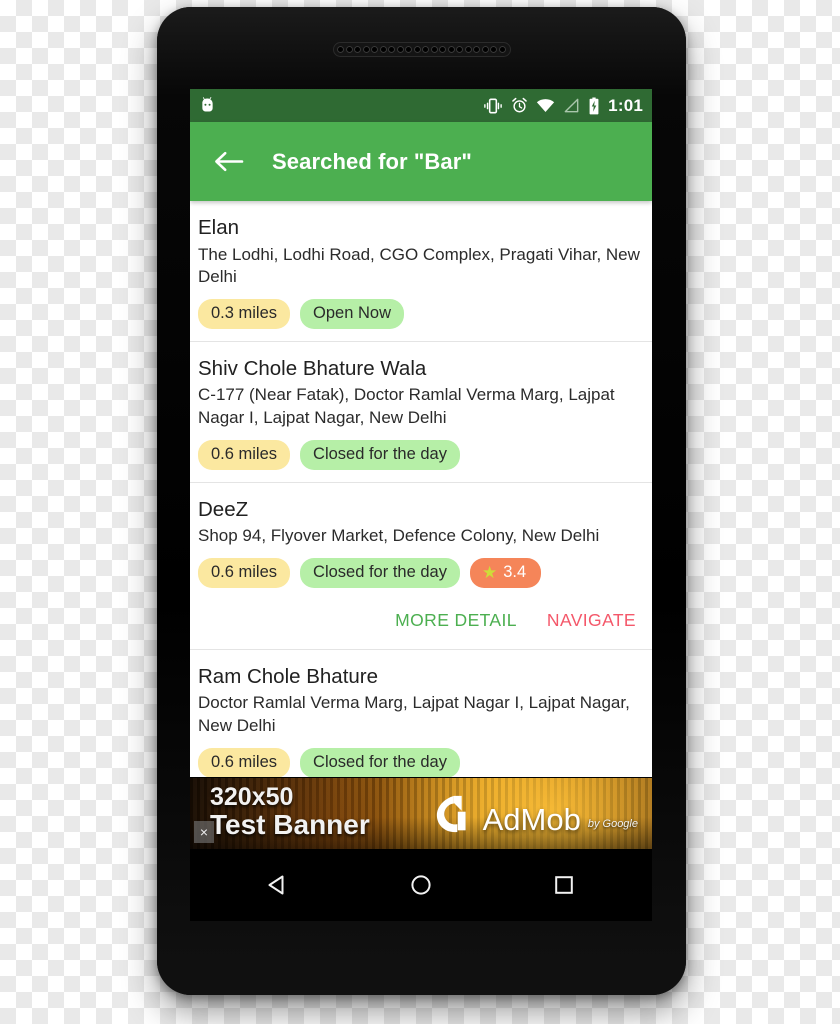  I want to click on result-name: Ram Chole Bhature, so click(288, 676).